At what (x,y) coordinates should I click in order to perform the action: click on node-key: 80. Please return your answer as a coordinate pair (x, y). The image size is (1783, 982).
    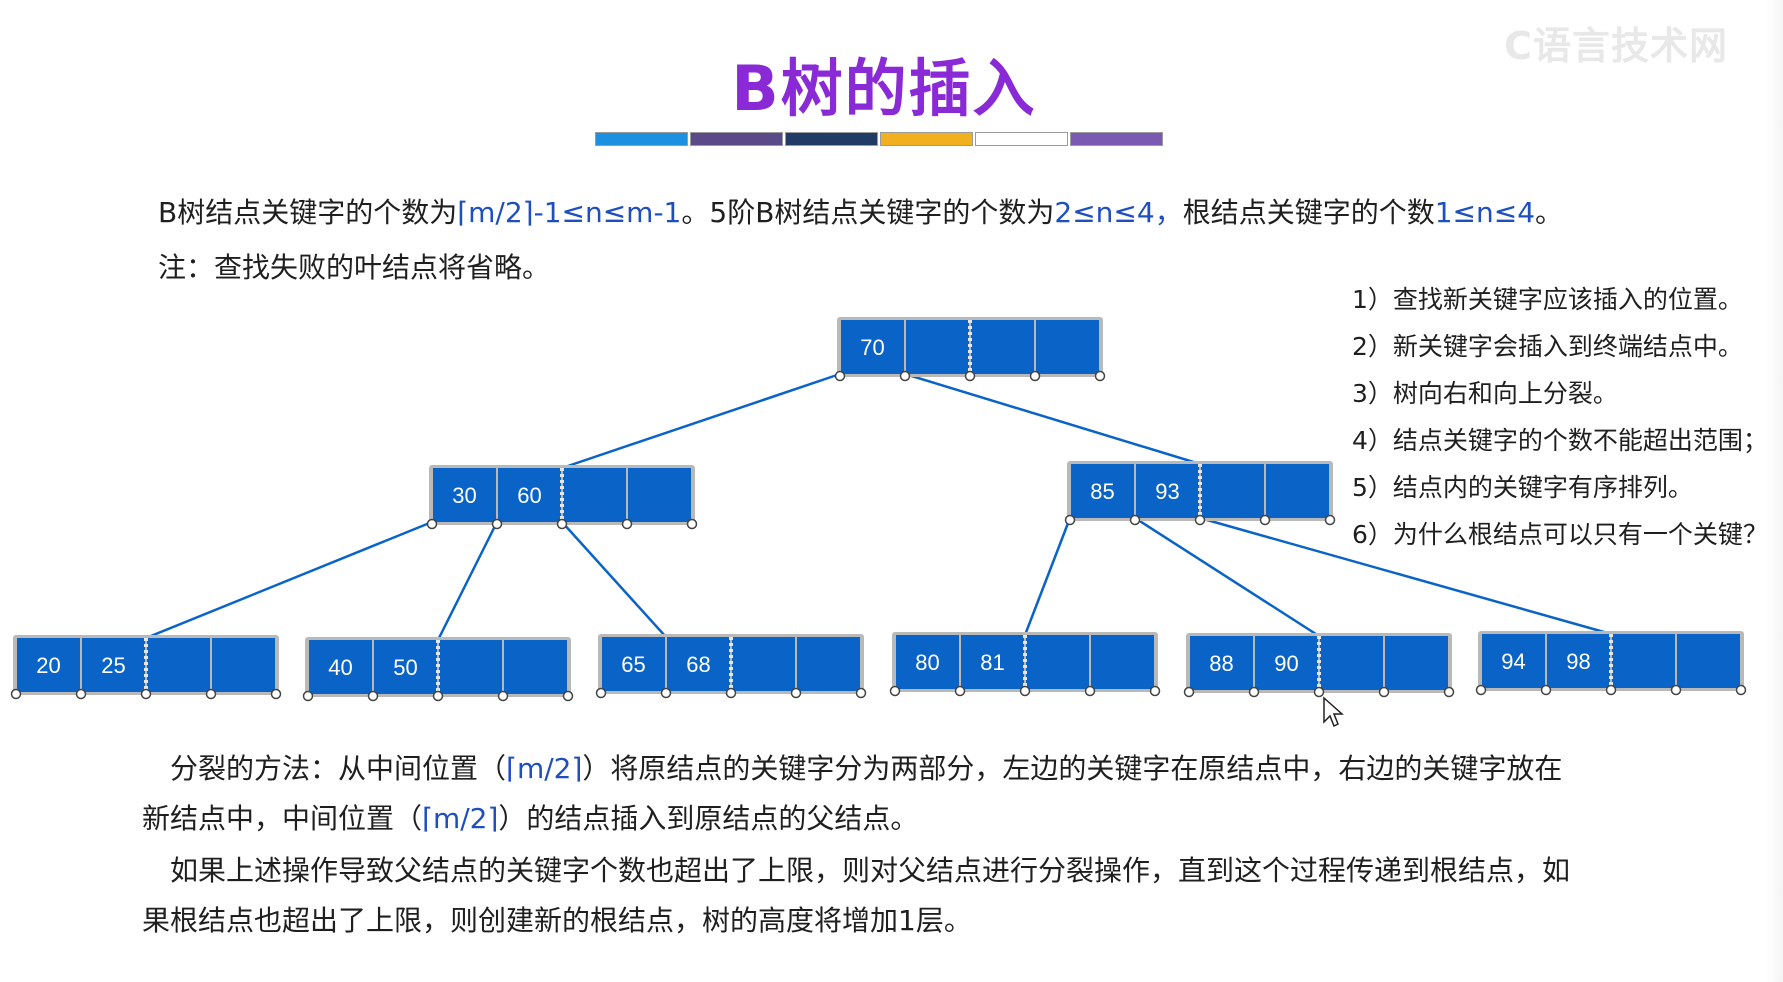
    Looking at the image, I should click on (927, 662).